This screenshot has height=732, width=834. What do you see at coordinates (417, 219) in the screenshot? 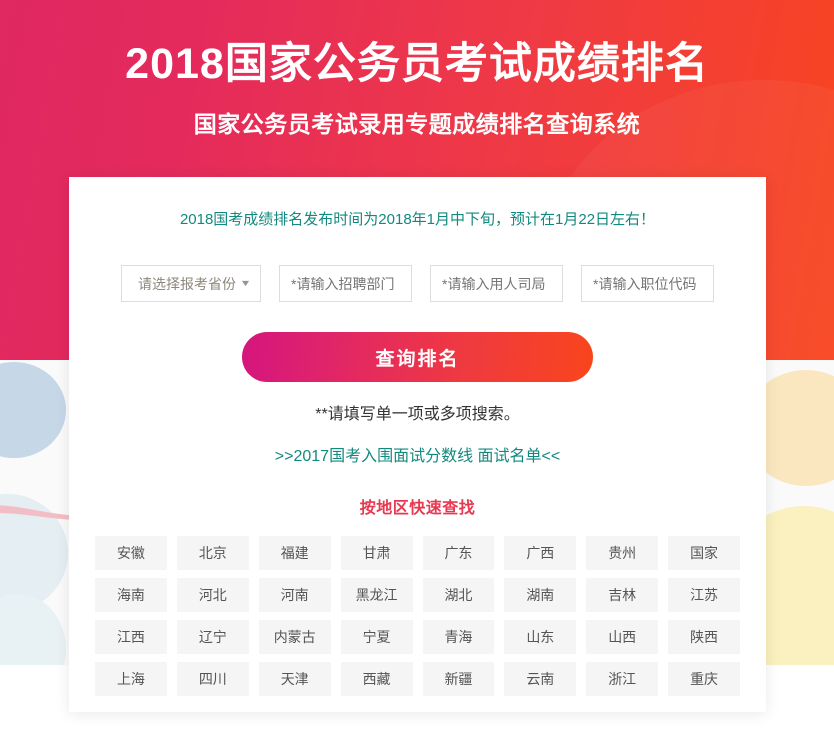
I see `release-notice: 2018国考成绩排名发布时间为2018年1月中下旬，预计在1月22日左右！` at bounding box center [417, 219].